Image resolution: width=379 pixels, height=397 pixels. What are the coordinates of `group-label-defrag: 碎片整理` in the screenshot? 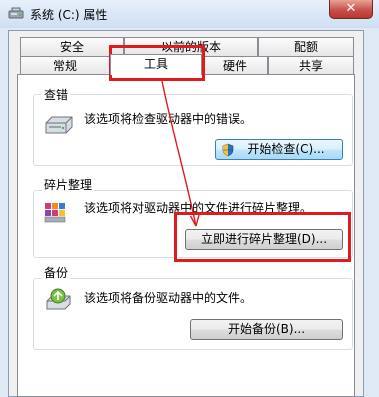 It's located at (68, 184).